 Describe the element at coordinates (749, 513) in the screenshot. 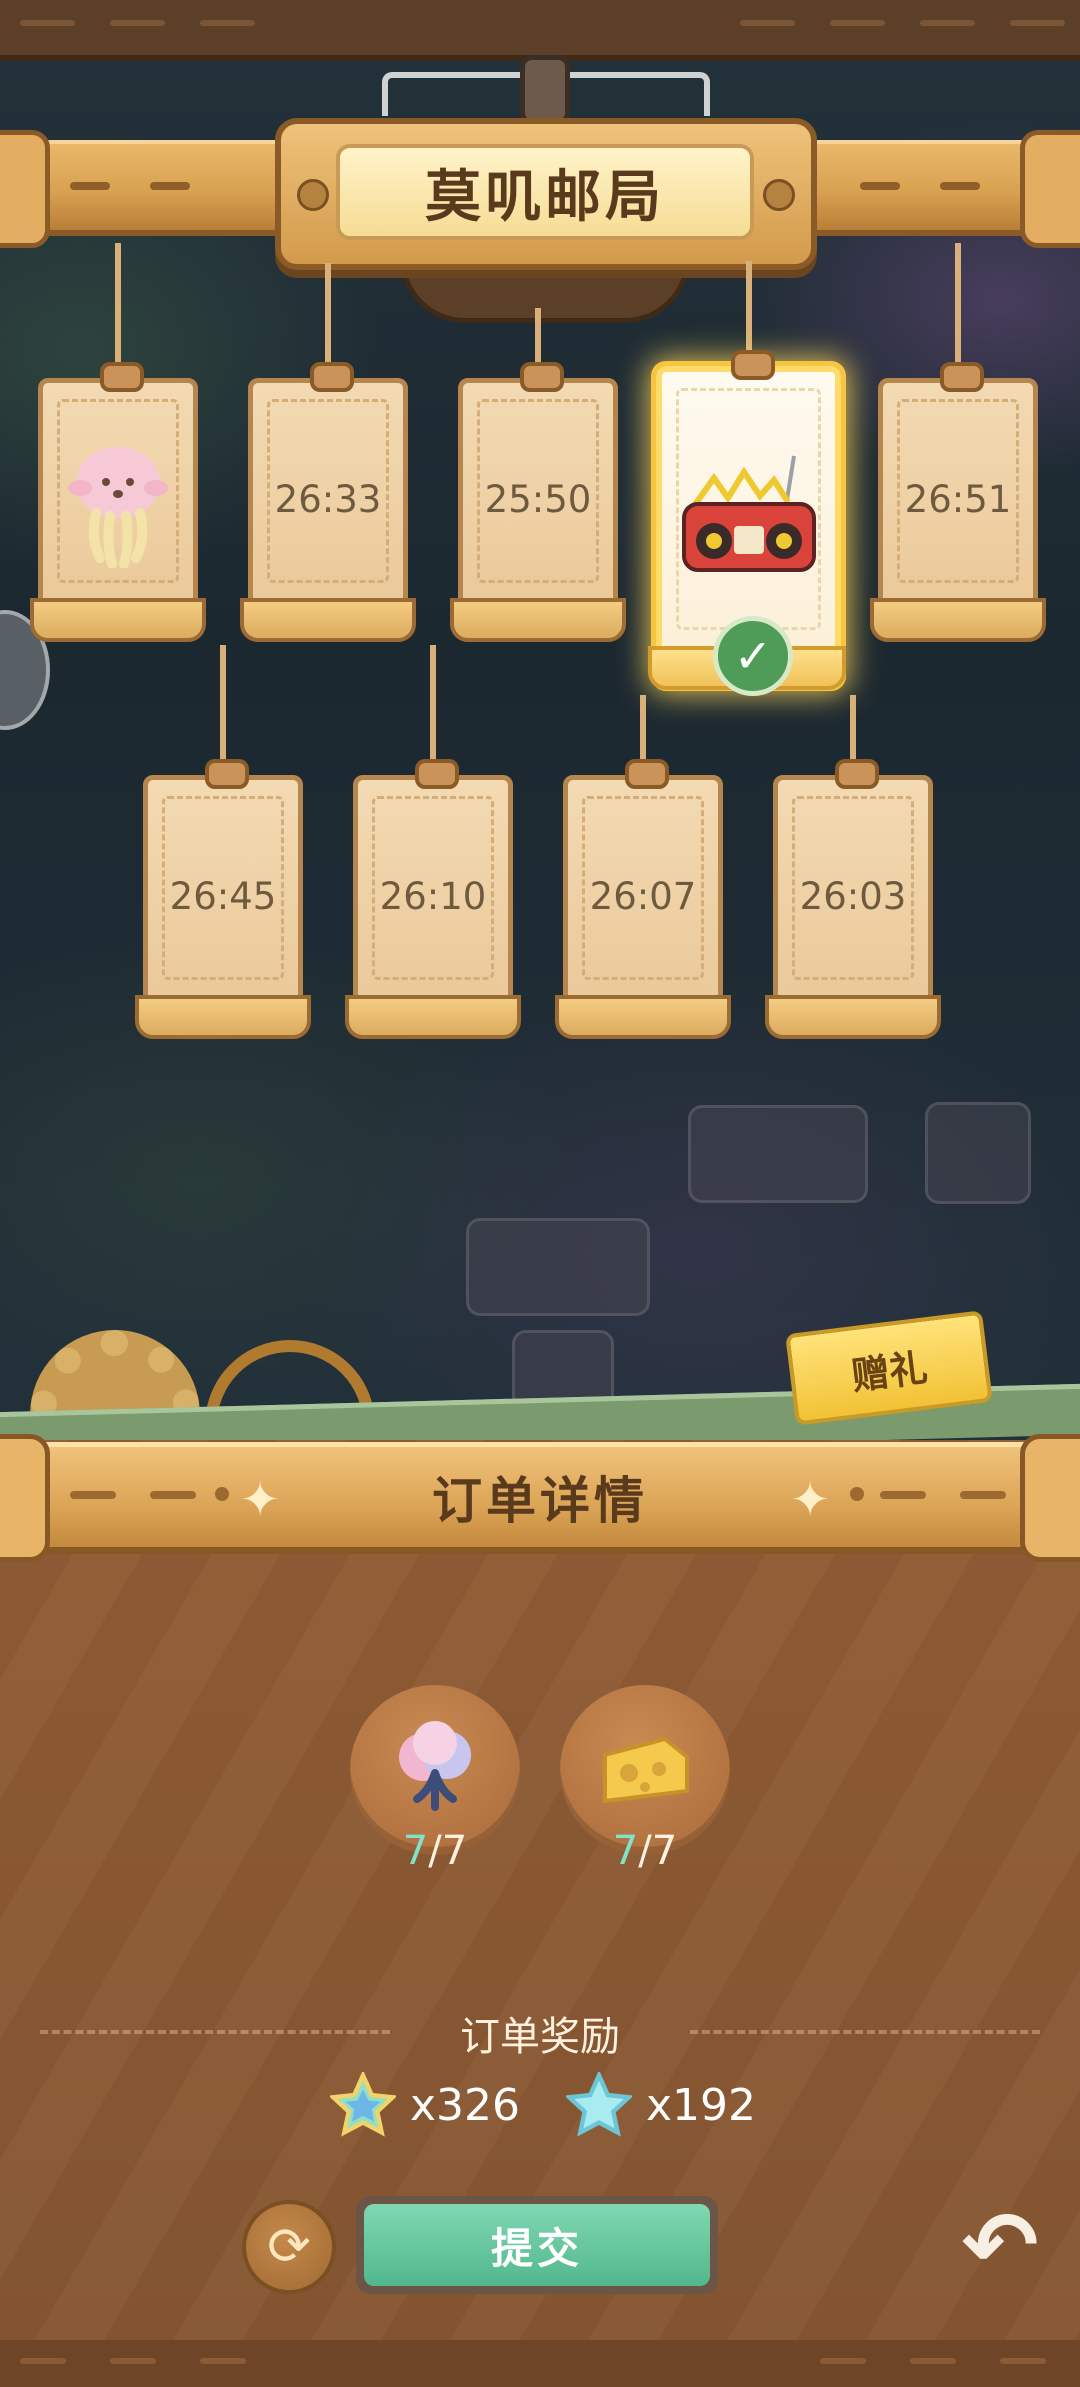

I see `radio-icon` at that location.